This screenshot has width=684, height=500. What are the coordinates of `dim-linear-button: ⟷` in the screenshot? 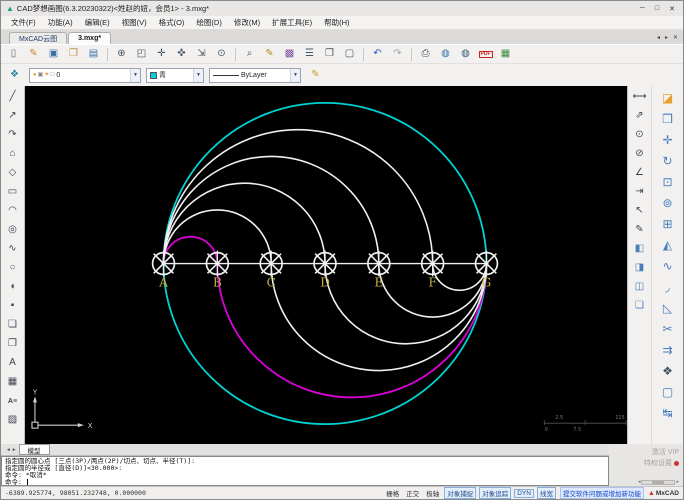 It's located at (640, 97).